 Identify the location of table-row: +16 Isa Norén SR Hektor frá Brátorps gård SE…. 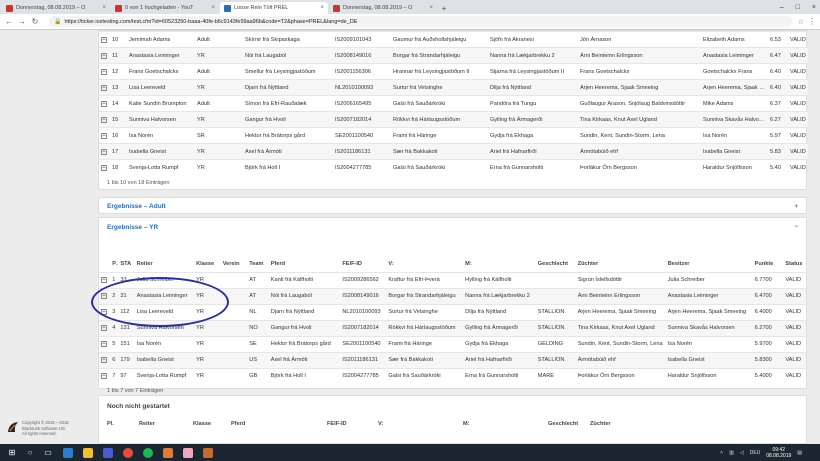
(453, 135).